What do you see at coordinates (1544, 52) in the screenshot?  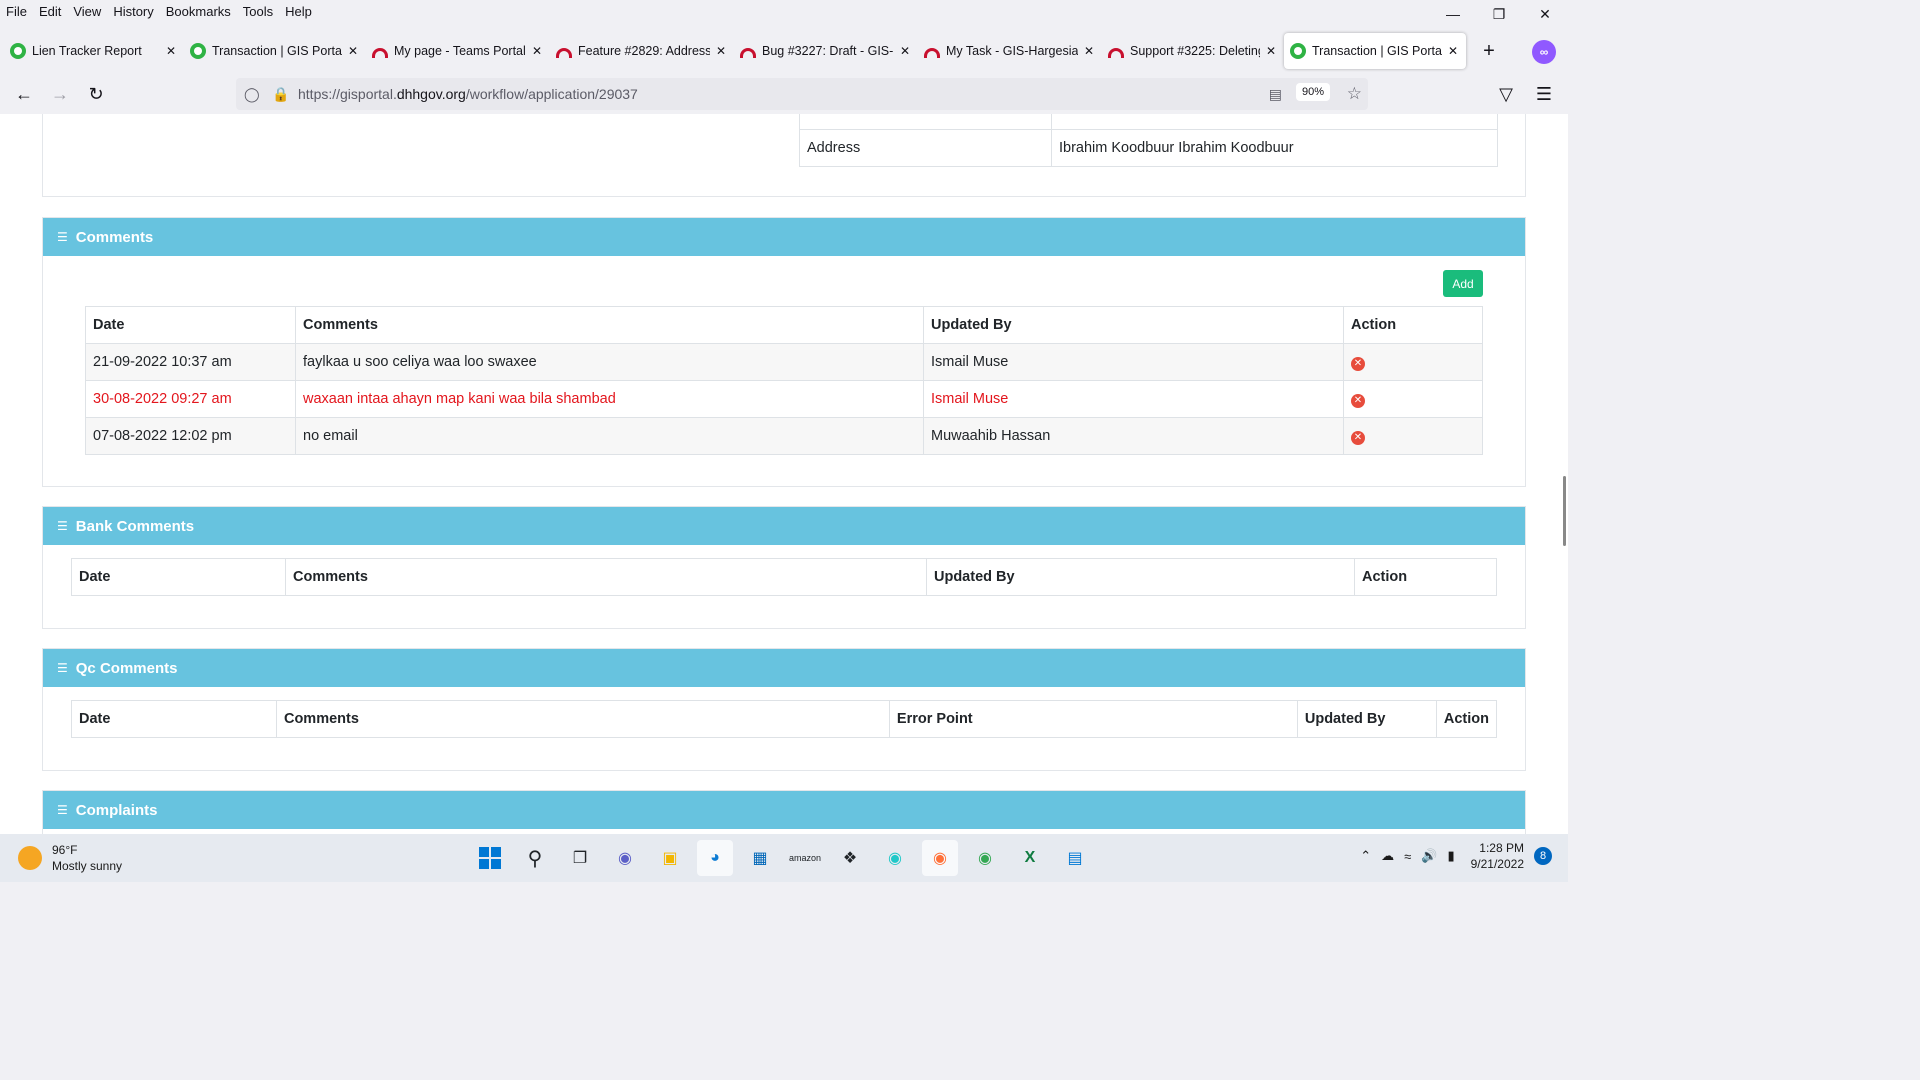 I see `firefox-relay-icon: ∞` at bounding box center [1544, 52].